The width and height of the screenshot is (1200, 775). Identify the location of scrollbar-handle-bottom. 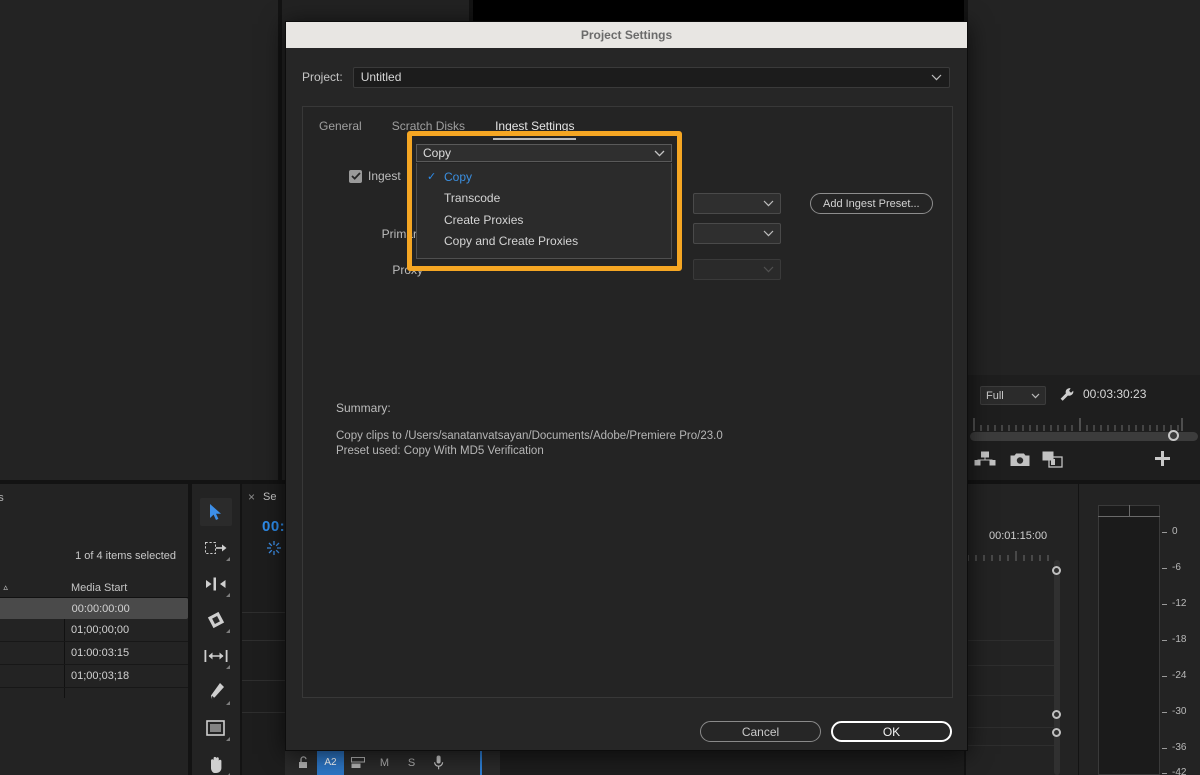
(1056, 732).